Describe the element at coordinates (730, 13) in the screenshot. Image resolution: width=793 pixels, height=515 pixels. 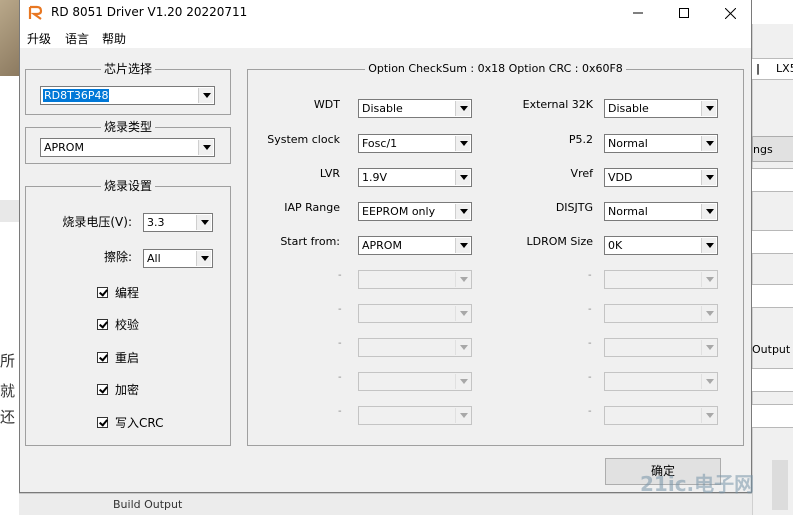
I see `close-button` at that location.